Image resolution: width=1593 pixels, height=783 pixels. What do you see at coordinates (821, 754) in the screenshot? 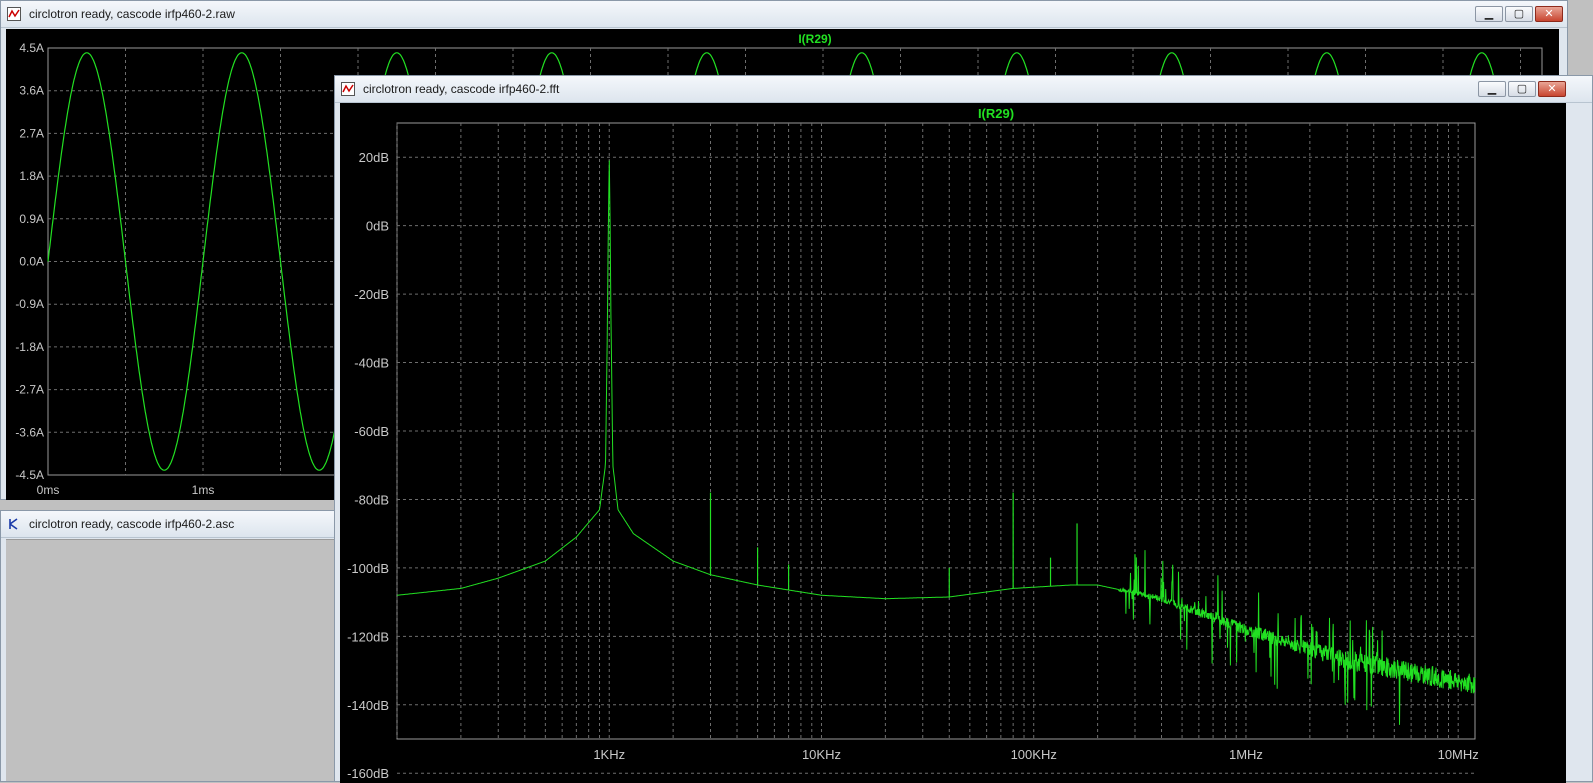
I see `x-tick-label: 10KHz` at bounding box center [821, 754].